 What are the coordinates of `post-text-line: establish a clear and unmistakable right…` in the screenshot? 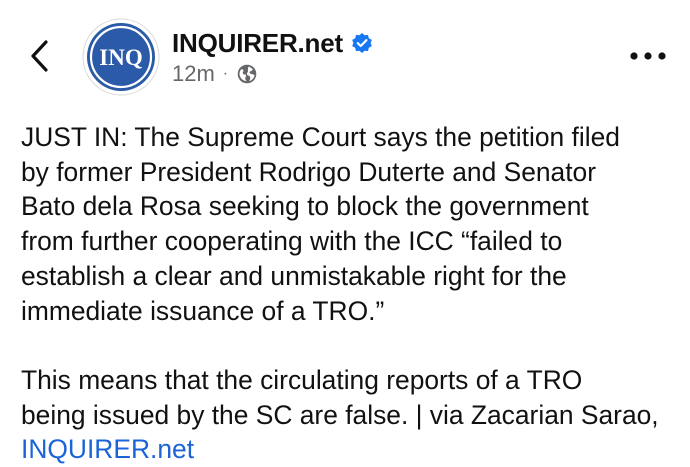 It's located at (294, 275).